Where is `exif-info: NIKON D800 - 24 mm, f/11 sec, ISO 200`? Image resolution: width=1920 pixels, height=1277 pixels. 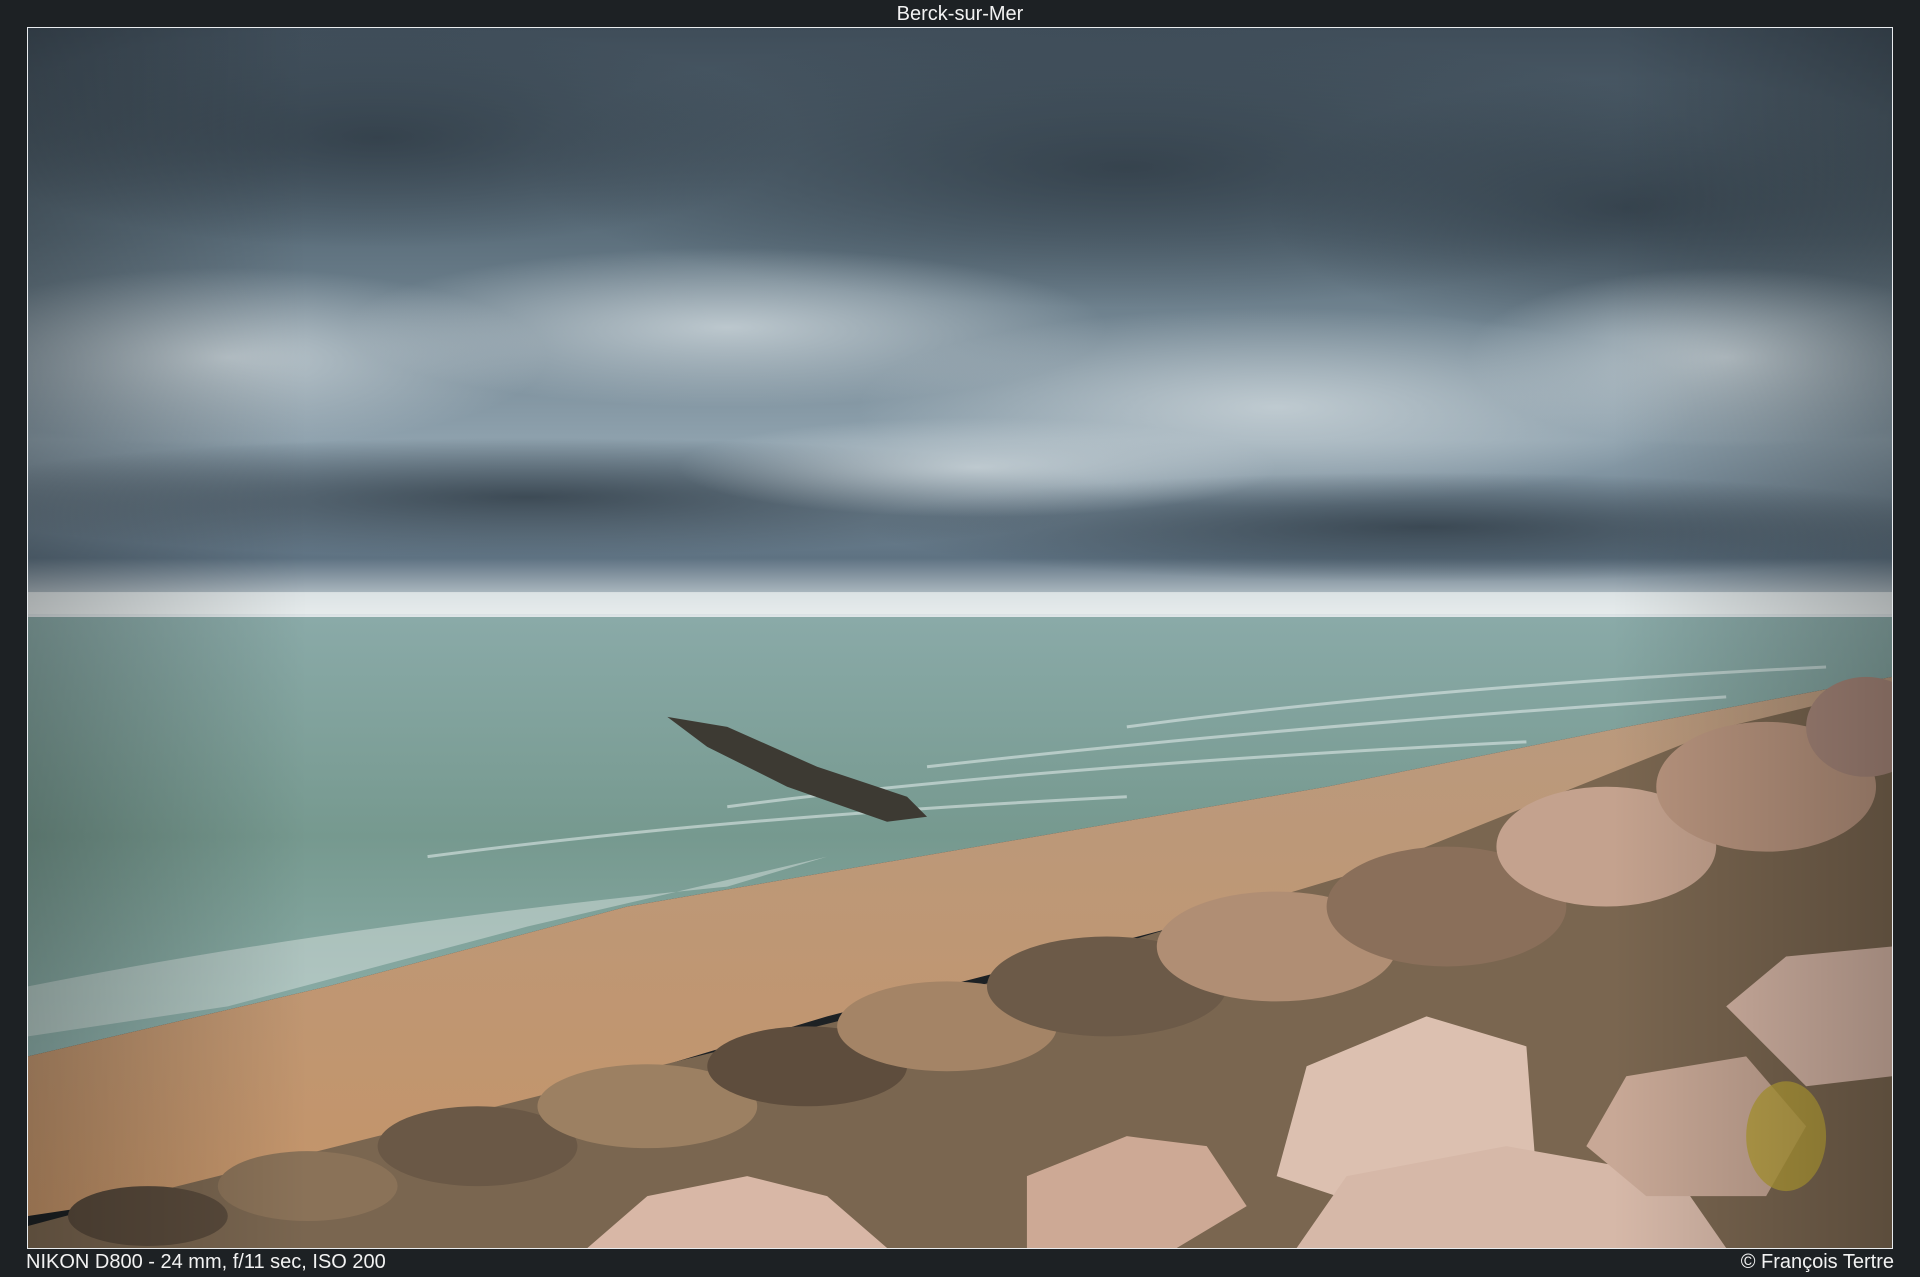 exif-info: NIKON D800 - 24 mm, f/11 sec, ISO 200 is located at coordinates (206, 1262).